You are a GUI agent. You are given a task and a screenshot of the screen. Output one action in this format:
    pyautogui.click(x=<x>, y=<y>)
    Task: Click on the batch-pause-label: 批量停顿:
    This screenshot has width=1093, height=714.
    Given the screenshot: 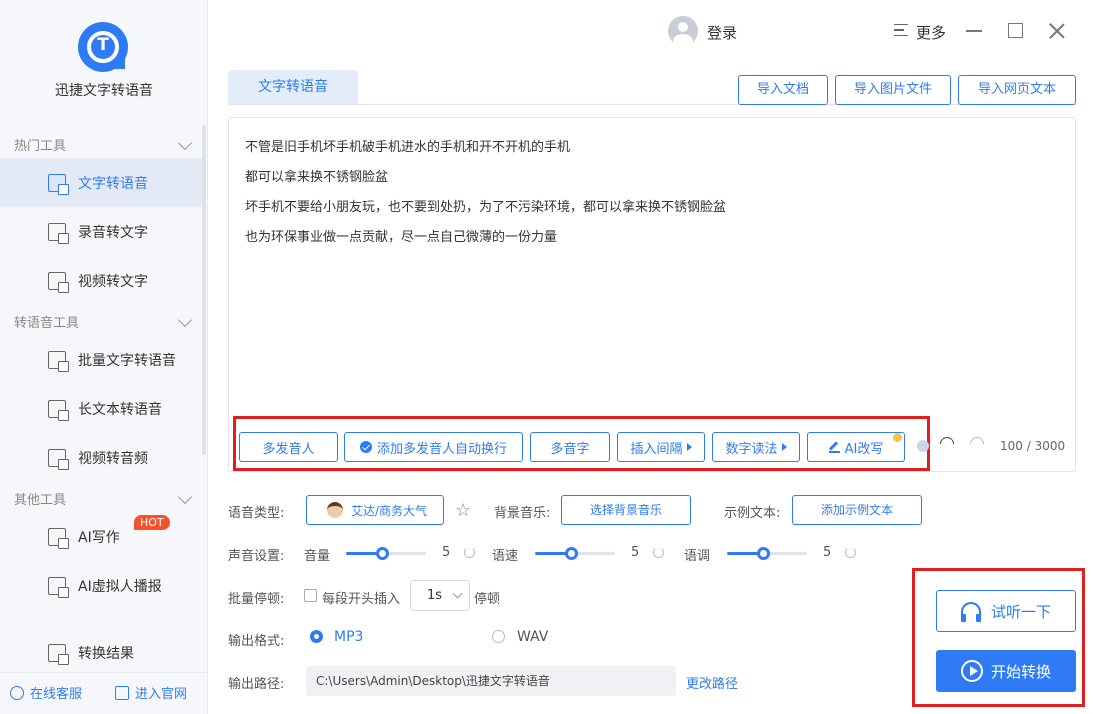 What is the action you would take?
    pyautogui.click(x=256, y=599)
    